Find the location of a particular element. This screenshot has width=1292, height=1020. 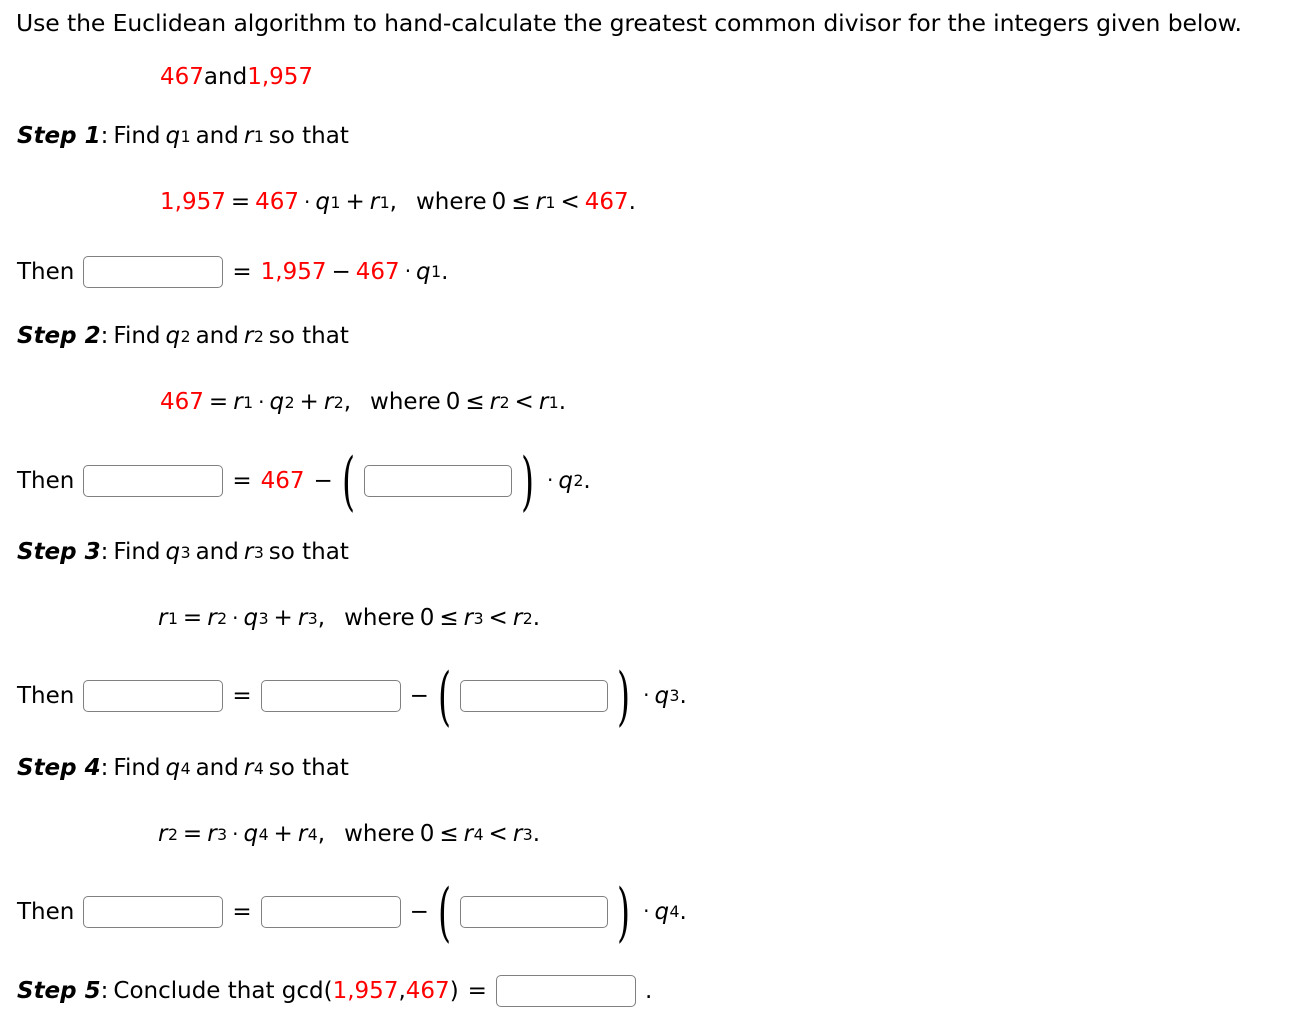

step-3-eq-bound-r2: r is located at coordinates (517, 618).